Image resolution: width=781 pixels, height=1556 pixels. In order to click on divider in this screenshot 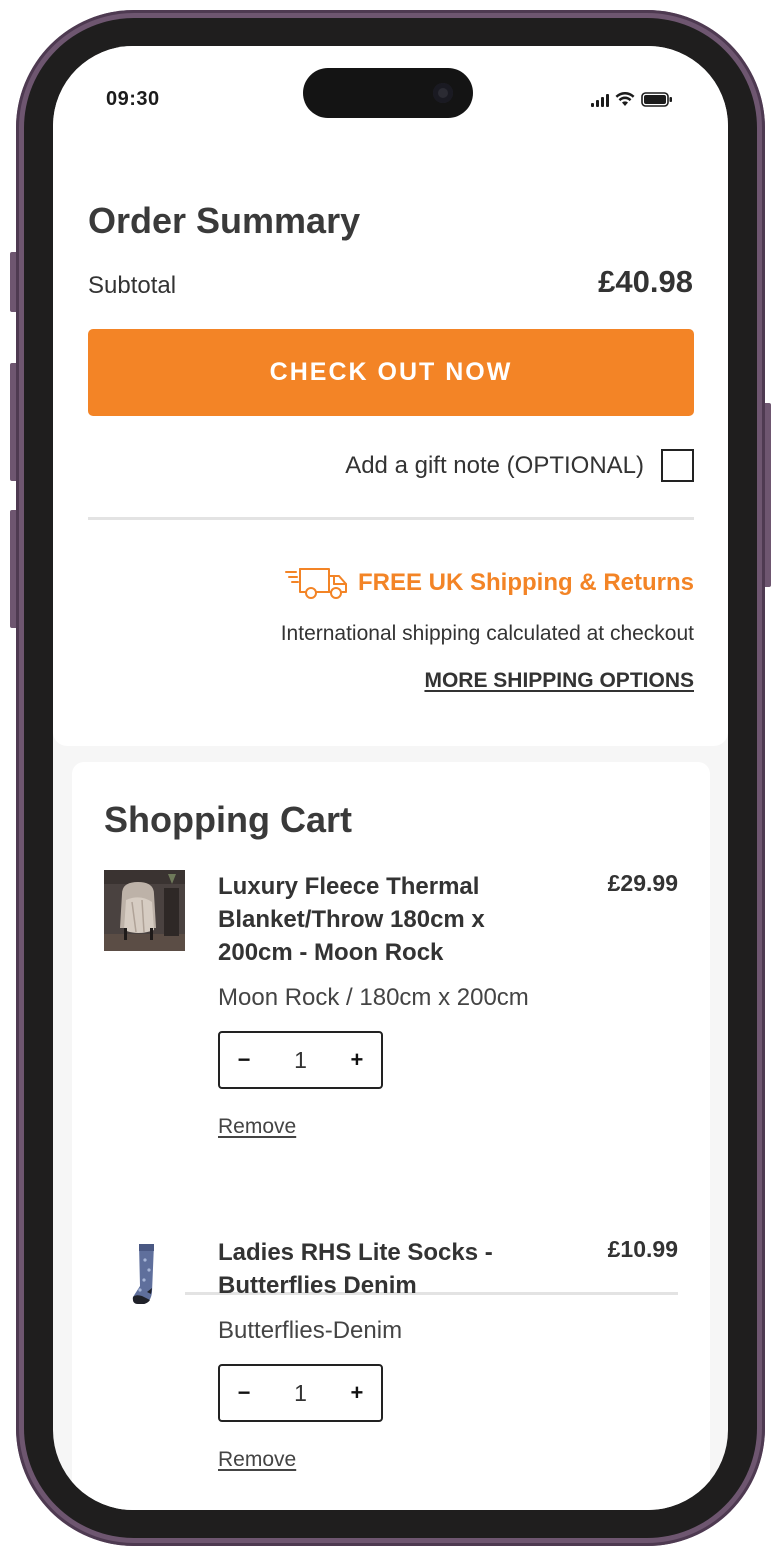, I will do `click(391, 518)`.